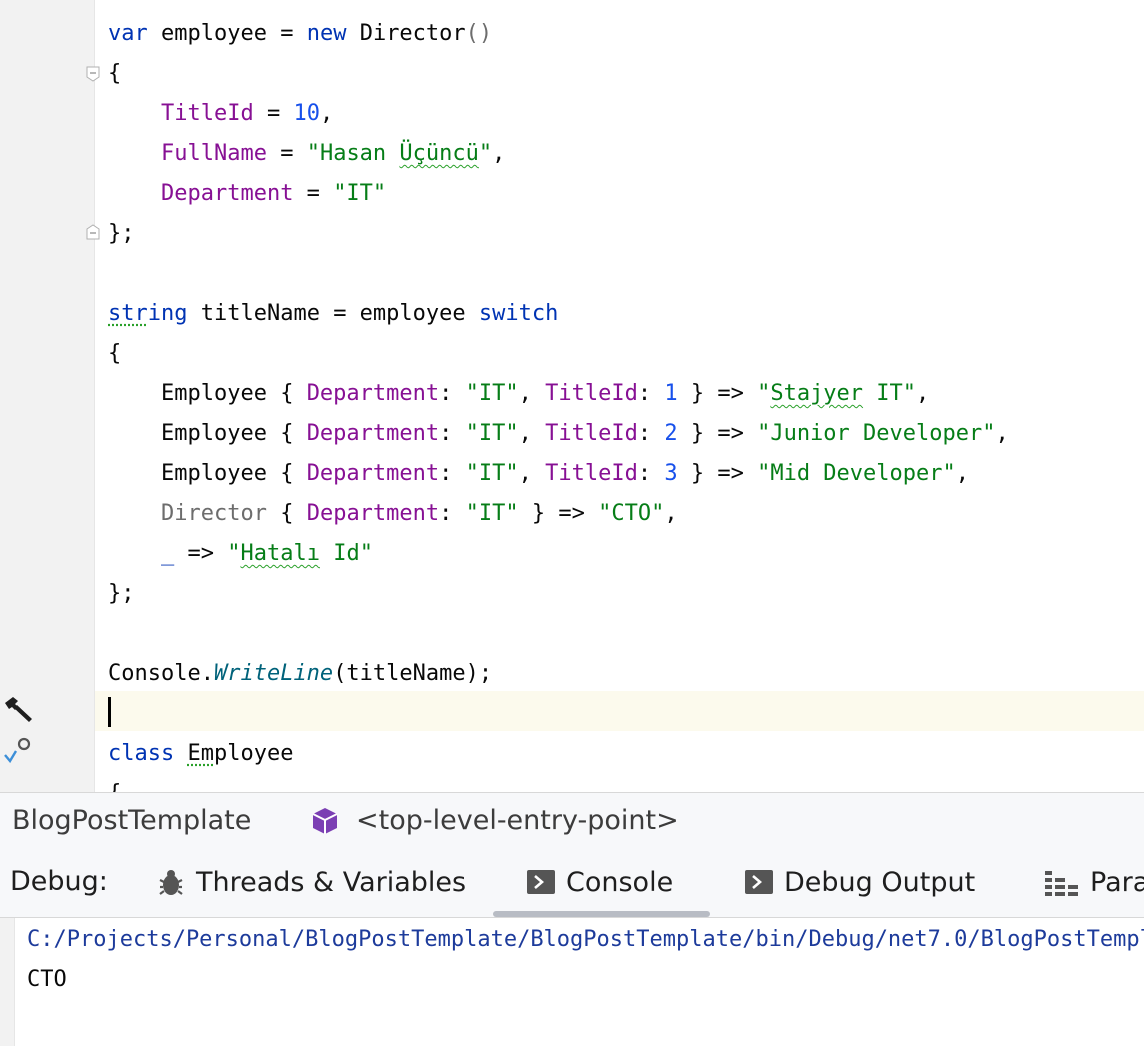 The height and width of the screenshot is (1046, 1144). Describe the element at coordinates (59, 881) in the screenshot. I see `debug-label: Debug:` at that location.